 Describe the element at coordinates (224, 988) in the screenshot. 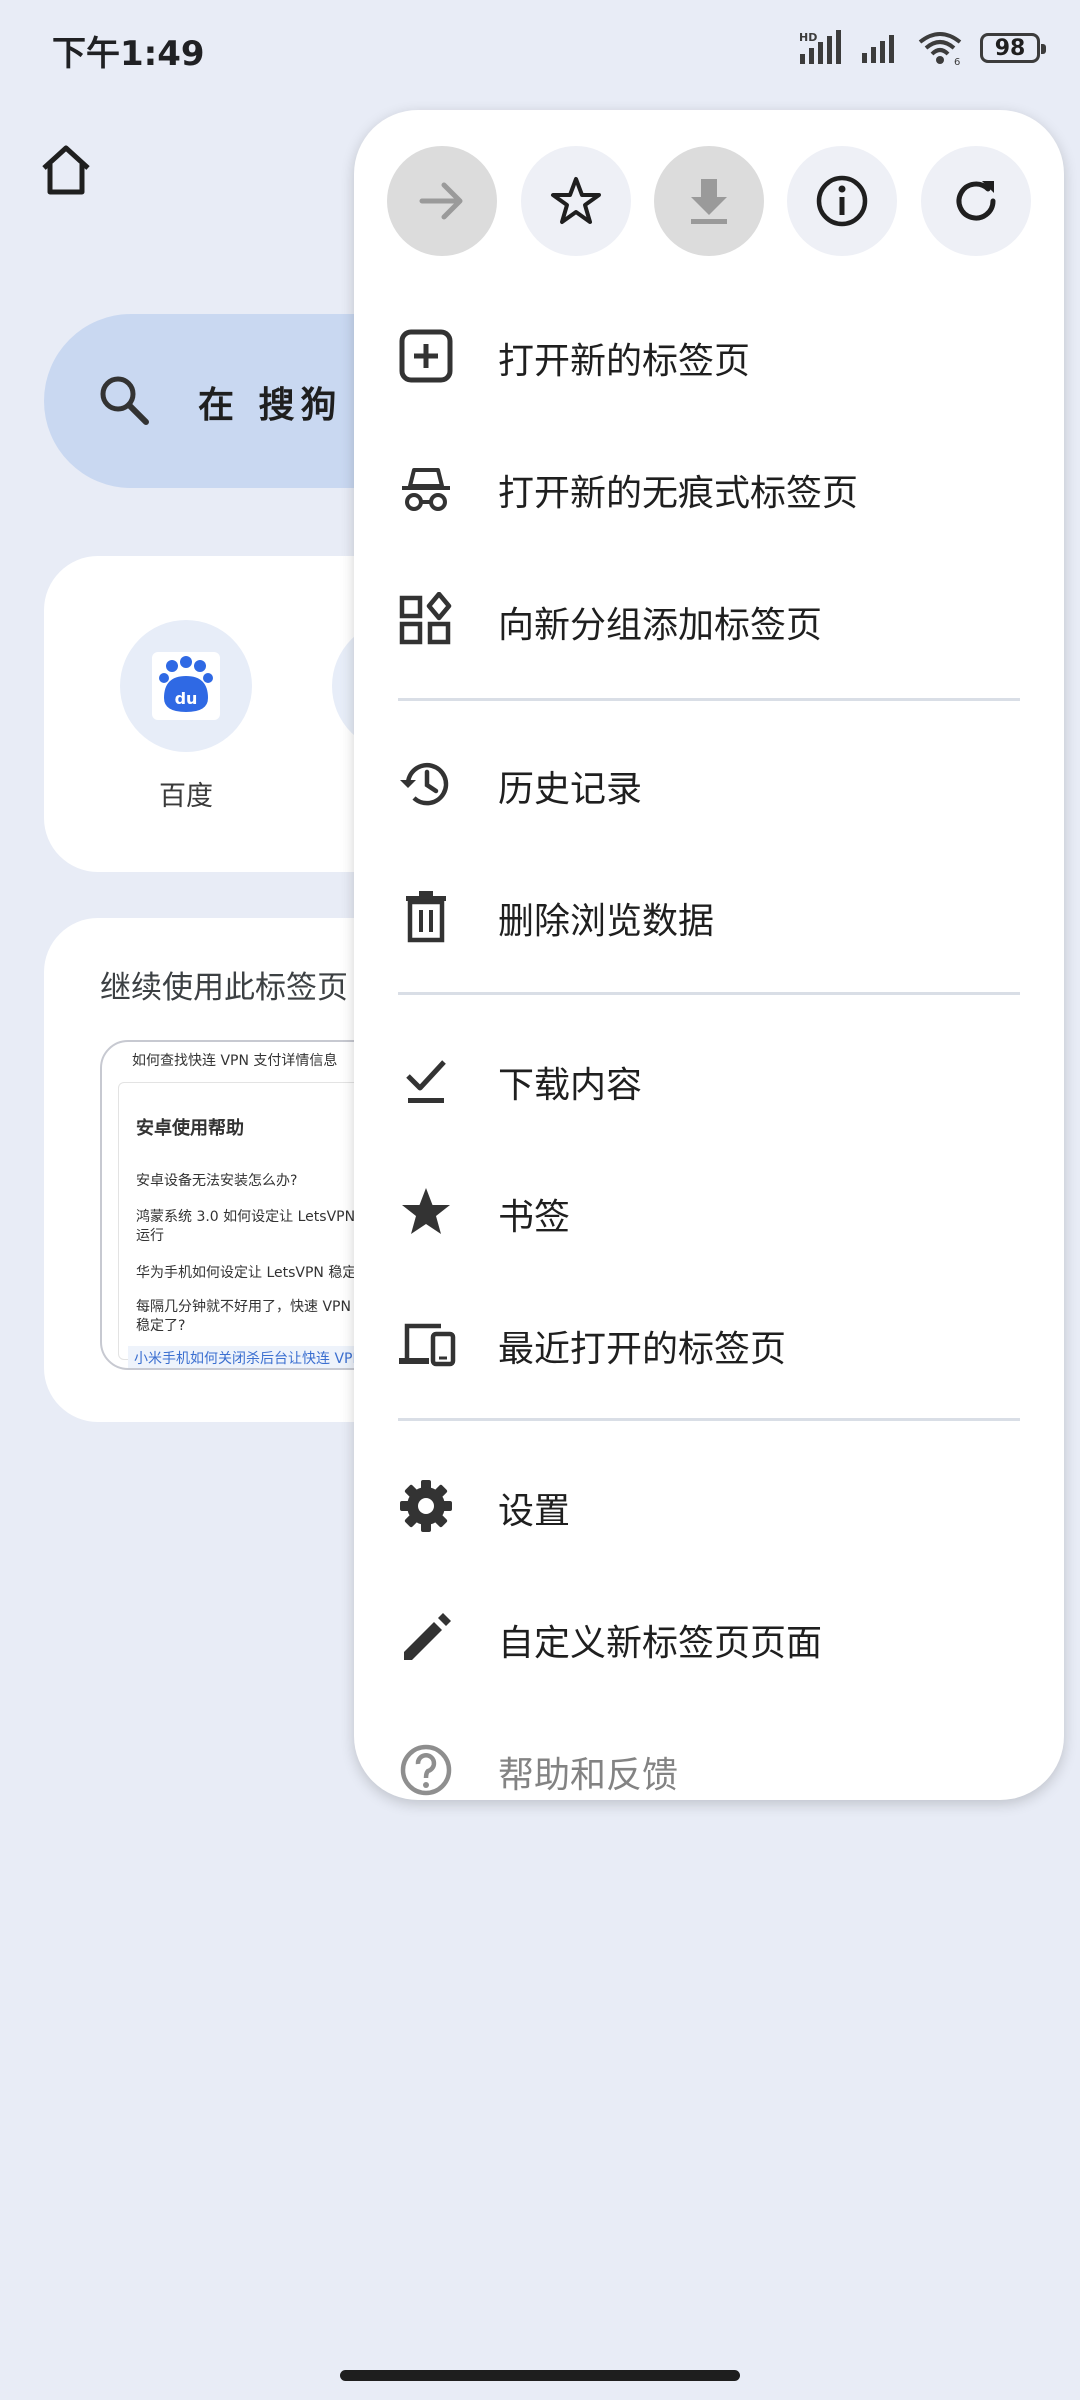

I see `continue-title: 继续使用此标签页` at that location.